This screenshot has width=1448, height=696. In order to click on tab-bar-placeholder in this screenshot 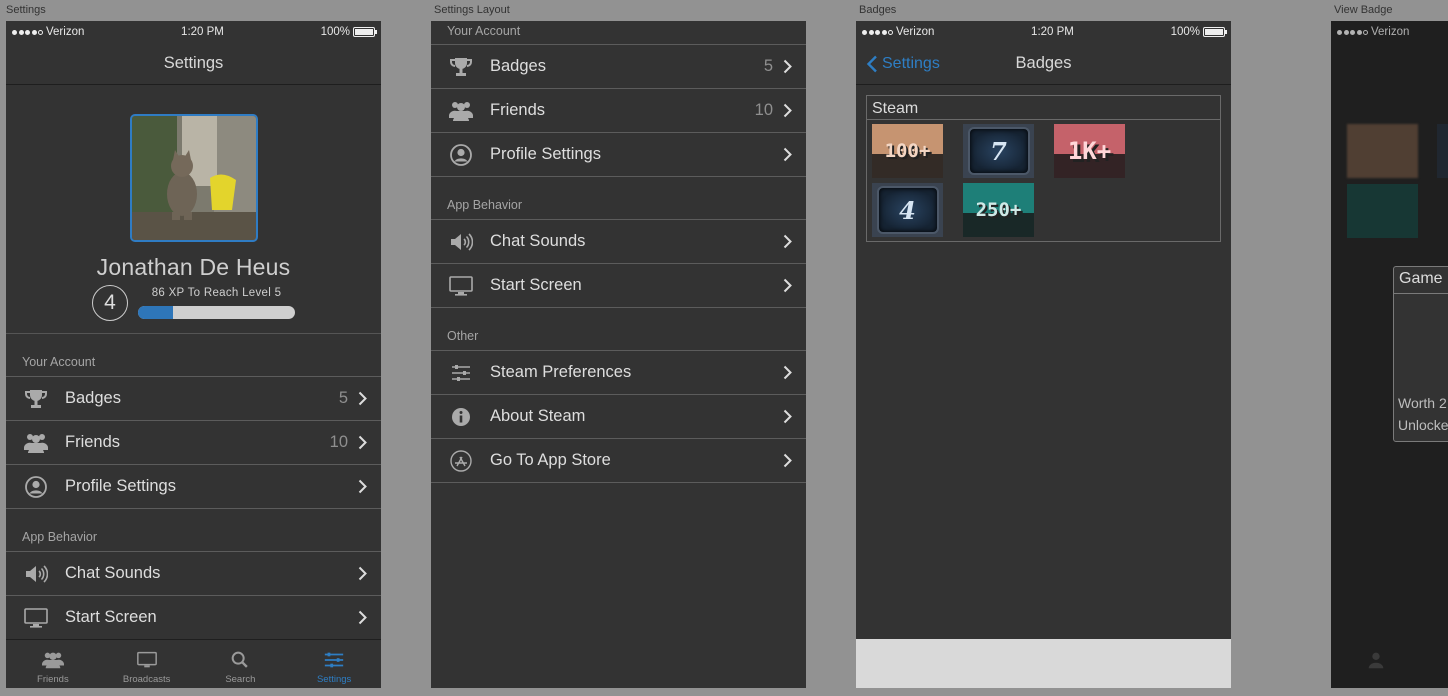, I will do `click(1043, 663)`.